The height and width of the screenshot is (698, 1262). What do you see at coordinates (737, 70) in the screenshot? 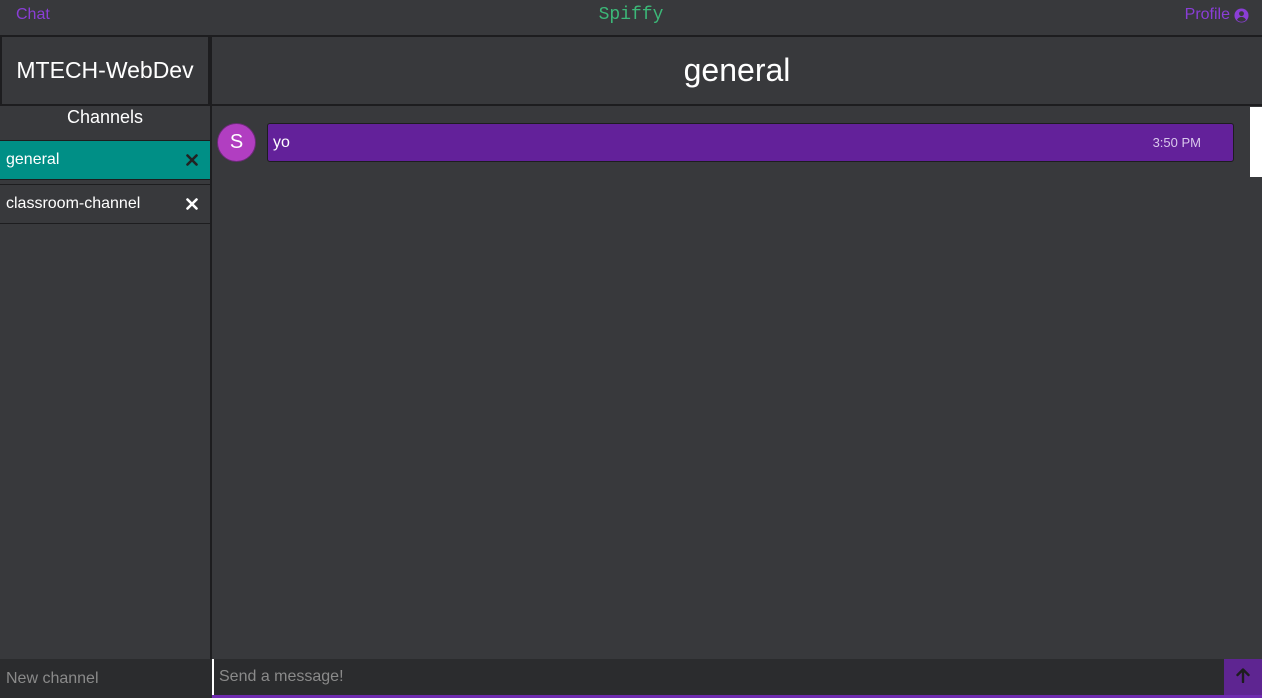
I see `channel-title: general` at bounding box center [737, 70].